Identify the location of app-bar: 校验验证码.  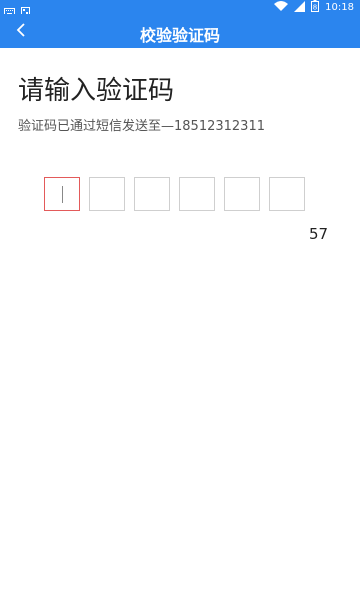
(180, 31).